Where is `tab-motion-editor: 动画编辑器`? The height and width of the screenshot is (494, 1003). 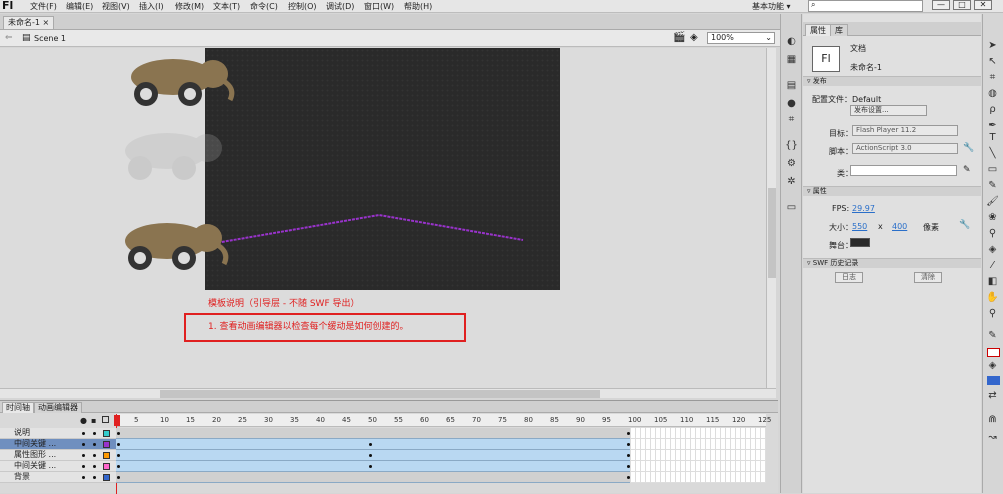
tab-motion-editor: 动画编辑器 is located at coordinates (58, 407).